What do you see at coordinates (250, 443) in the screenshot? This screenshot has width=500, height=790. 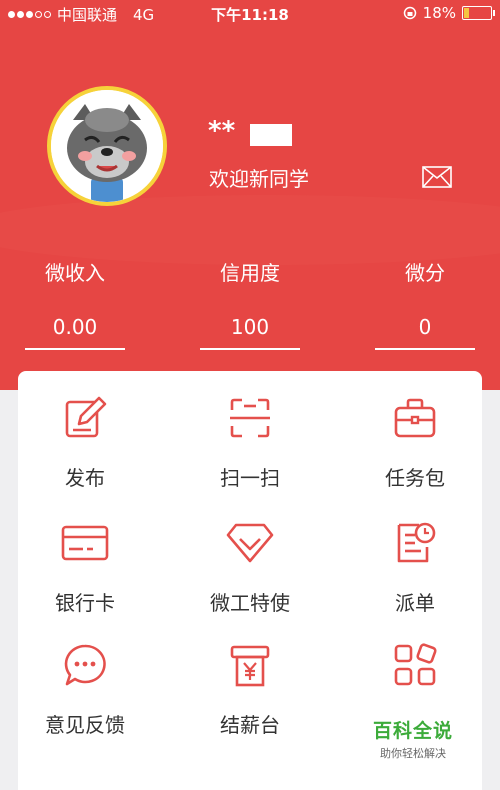 I see `menu-item-scan: 扫一扫` at bounding box center [250, 443].